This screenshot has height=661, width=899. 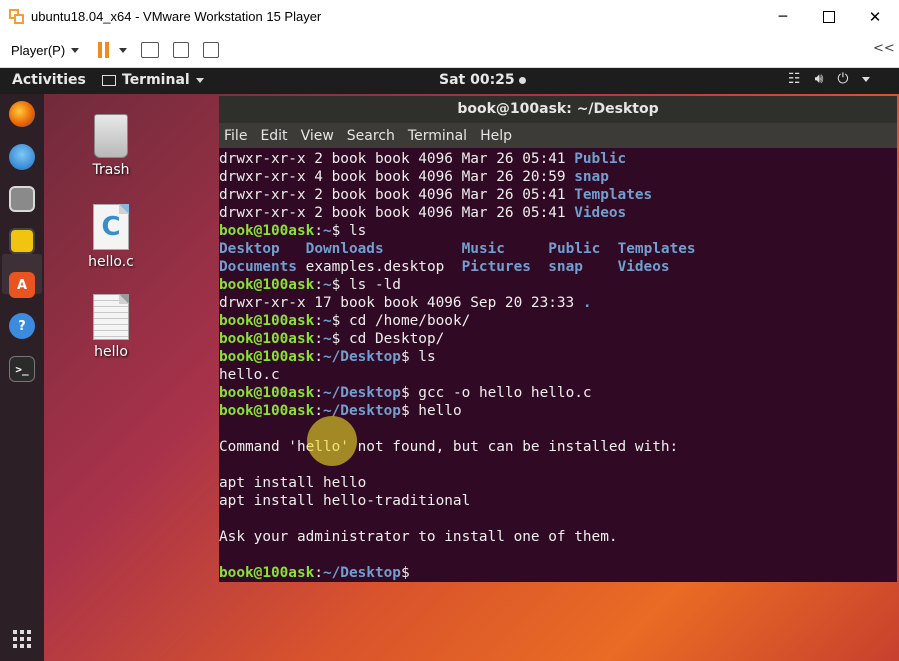 What do you see at coordinates (156, 80) in the screenshot?
I see `app-menu-label: Terminal` at bounding box center [156, 80].